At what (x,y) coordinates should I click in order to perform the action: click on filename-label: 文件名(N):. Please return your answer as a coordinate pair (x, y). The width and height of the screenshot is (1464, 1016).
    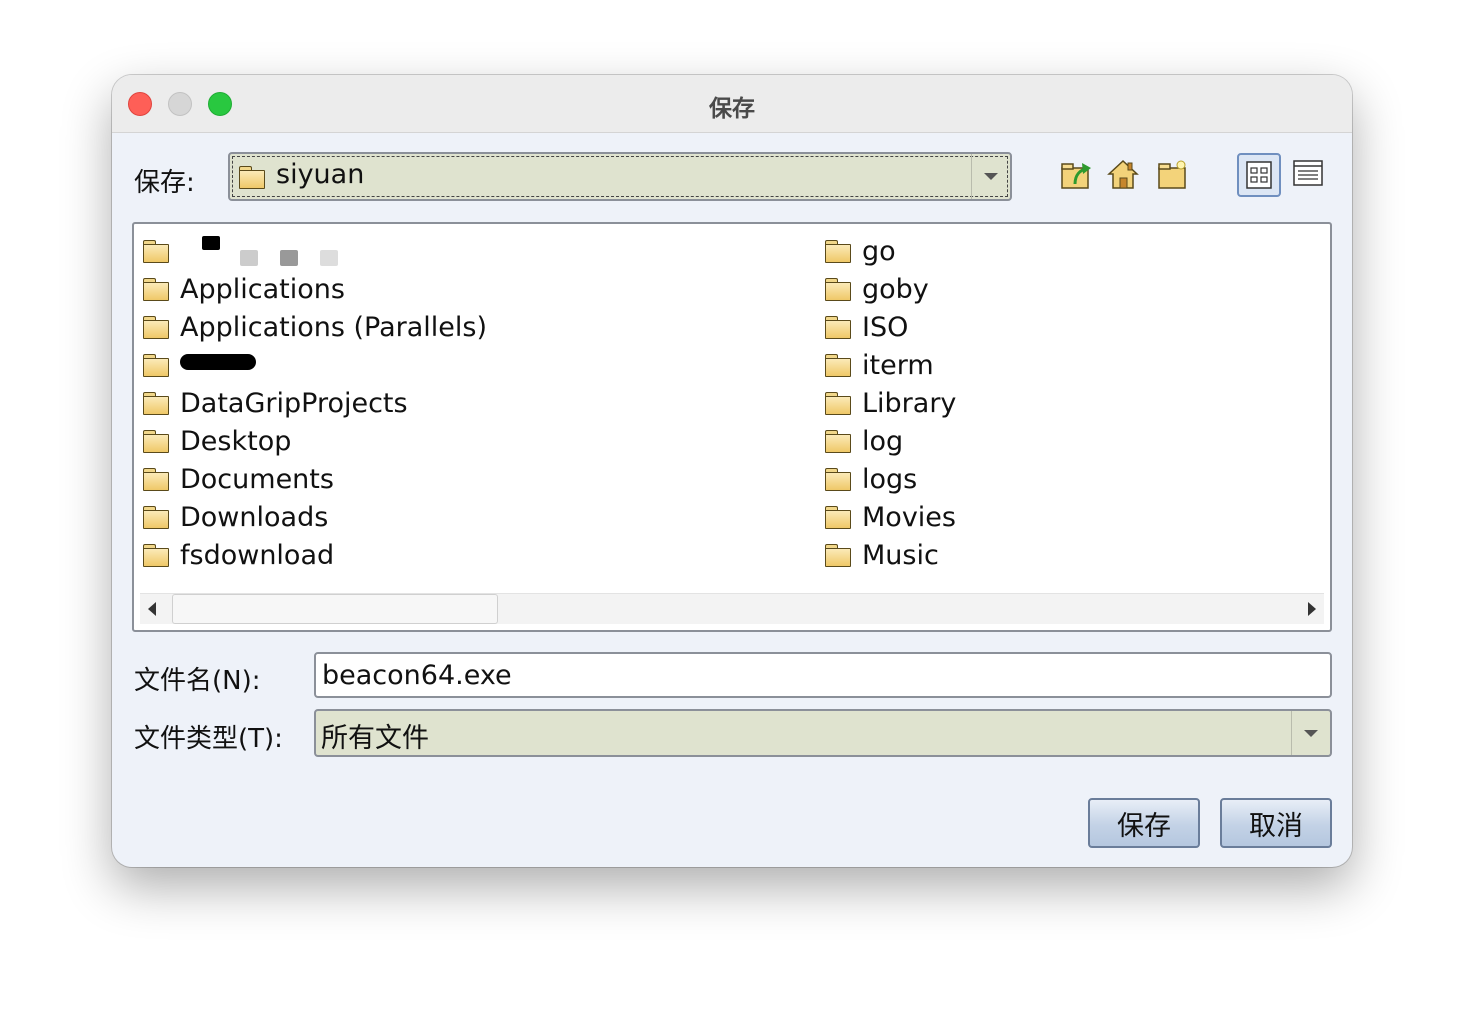
    Looking at the image, I should click on (197, 681).